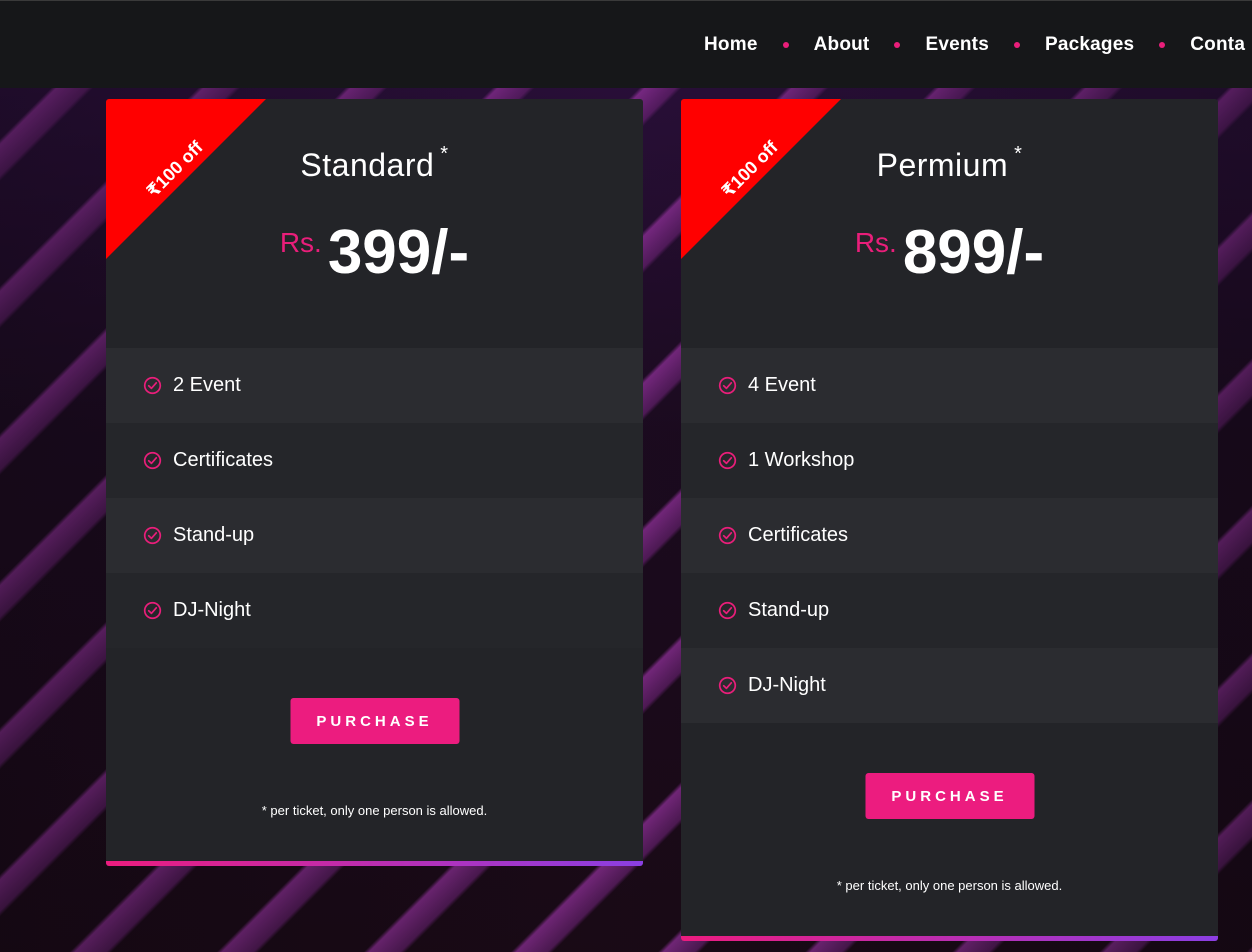 This screenshot has width=1252, height=952. What do you see at coordinates (957, 45) in the screenshot?
I see `nav-link-events: Events` at bounding box center [957, 45].